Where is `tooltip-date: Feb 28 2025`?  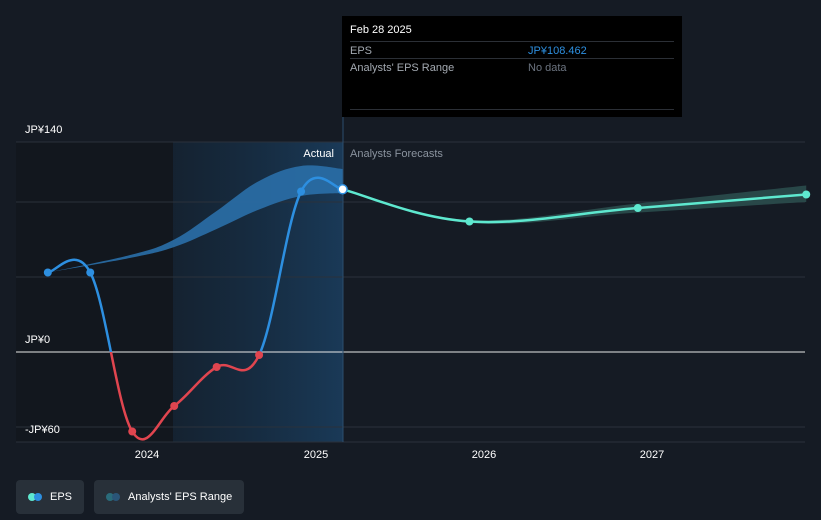 tooltip-date: Feb 28 2025 is located at coordinates (381, 30).